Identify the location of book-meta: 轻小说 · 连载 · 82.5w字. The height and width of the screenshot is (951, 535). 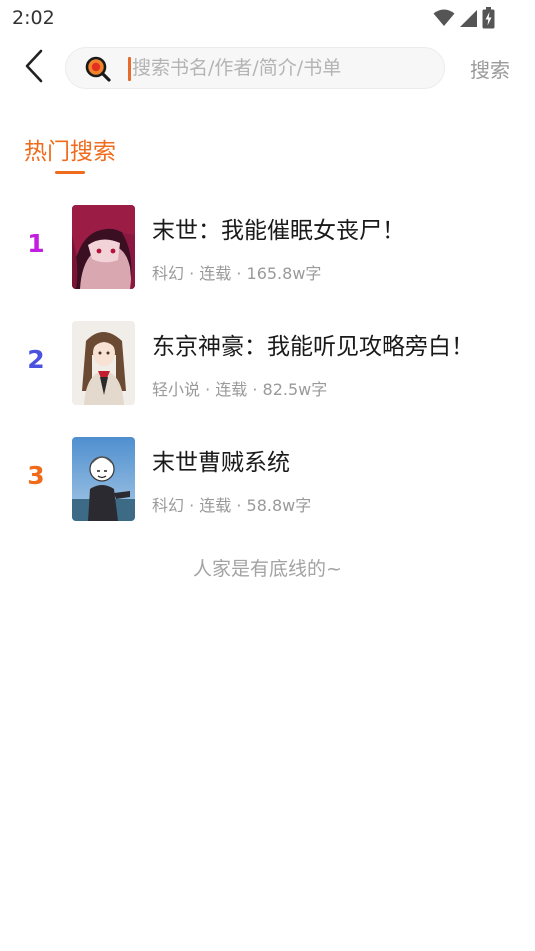
(240, 389).